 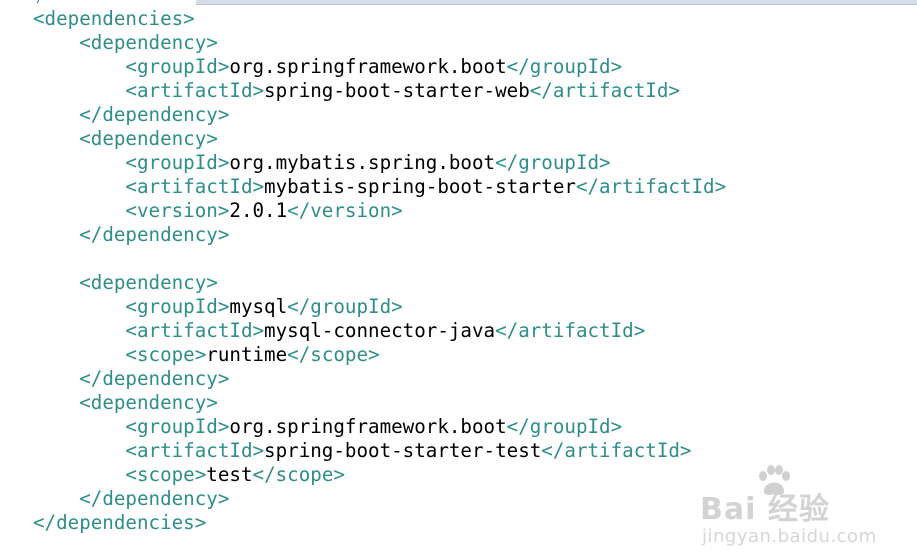 I want to click on partial-tag-mark: /, so click(x=40, y=2).